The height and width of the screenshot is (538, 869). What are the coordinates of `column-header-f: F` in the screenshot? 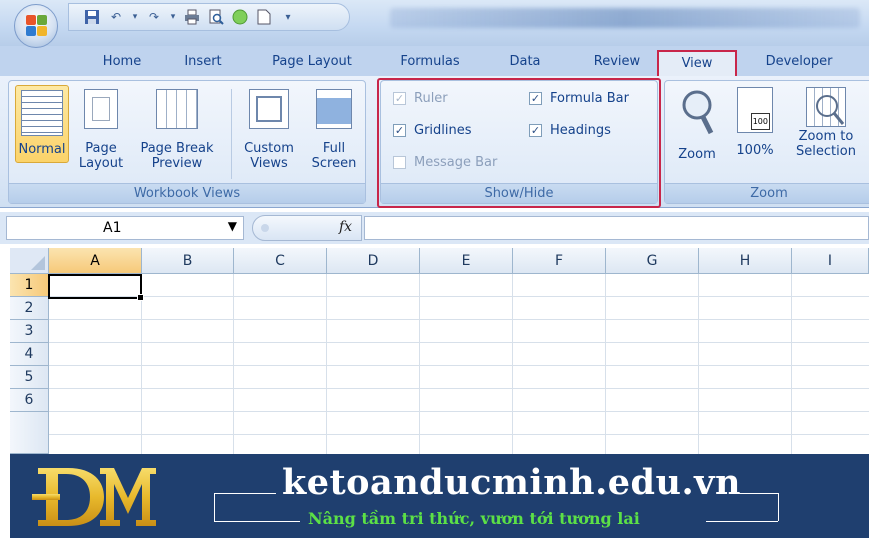 It's located at (559, 261).